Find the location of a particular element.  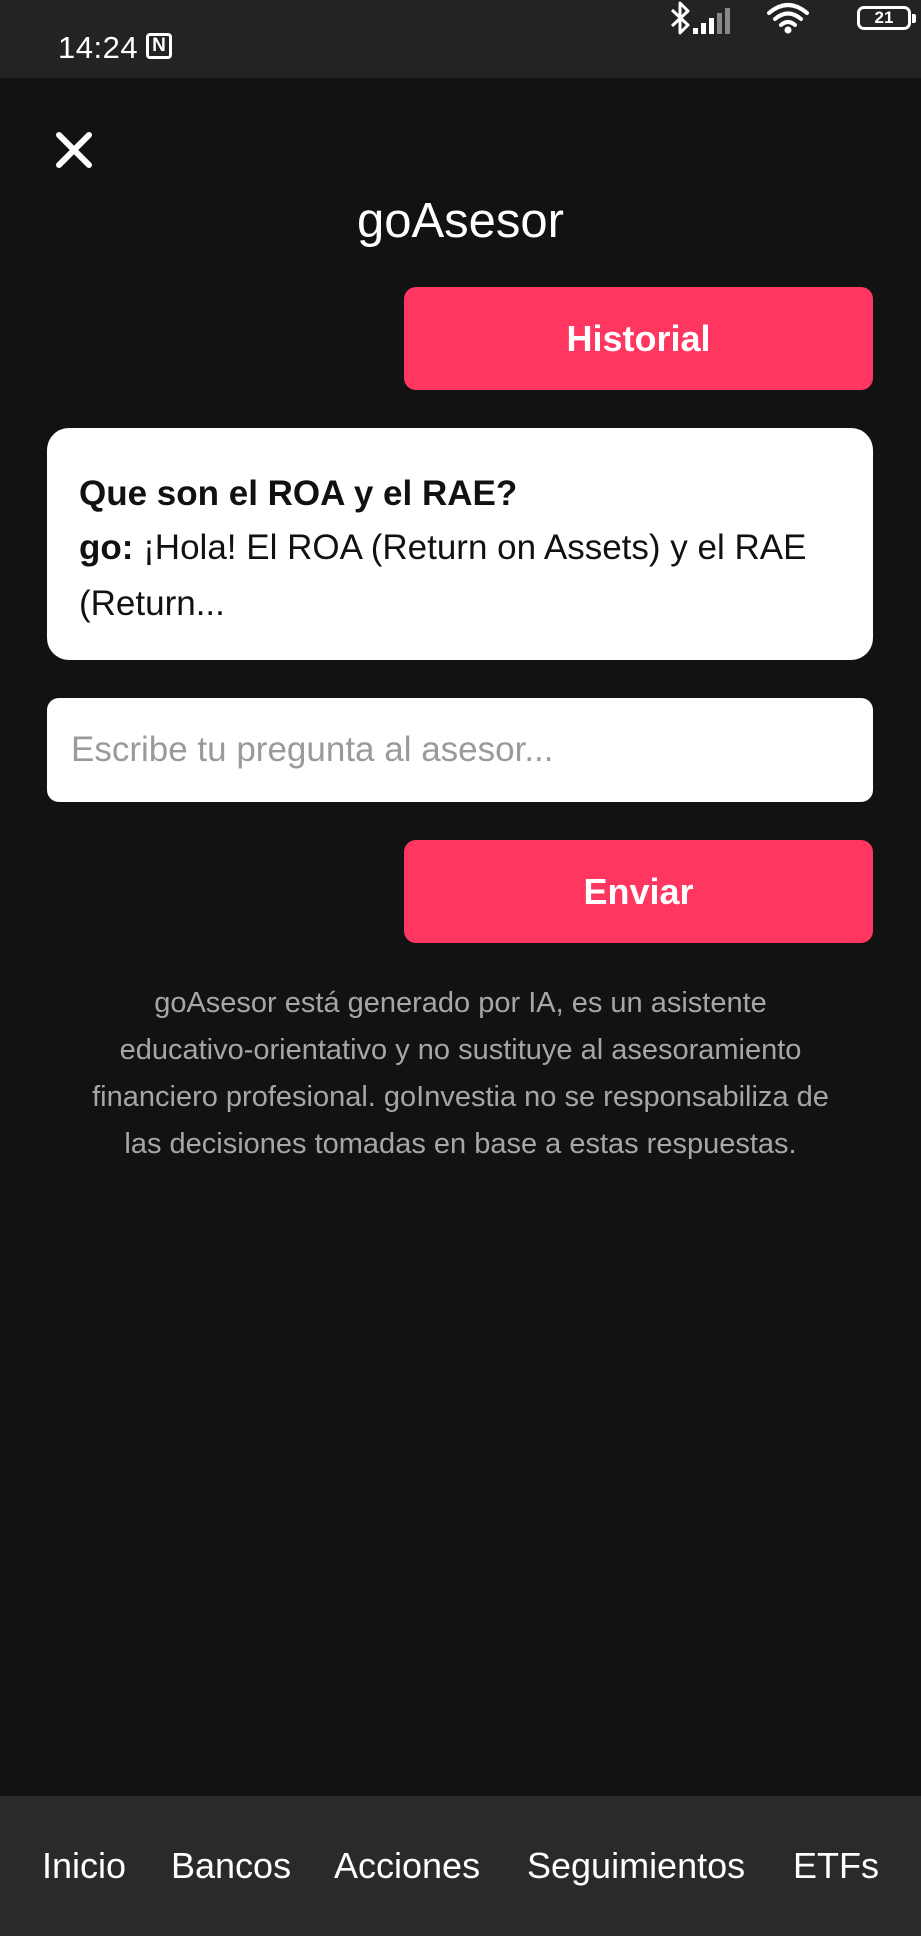

battery-icon: 21 is located at coordinates (886, 18).